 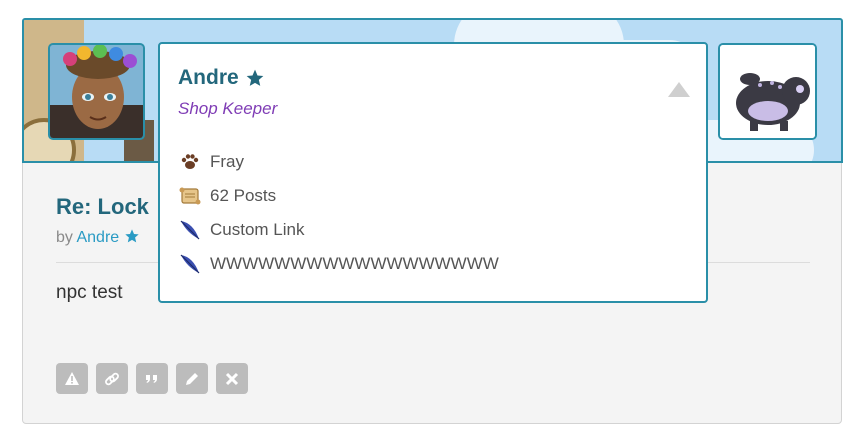 I want to click on report-button, so click(x=72, y=378).